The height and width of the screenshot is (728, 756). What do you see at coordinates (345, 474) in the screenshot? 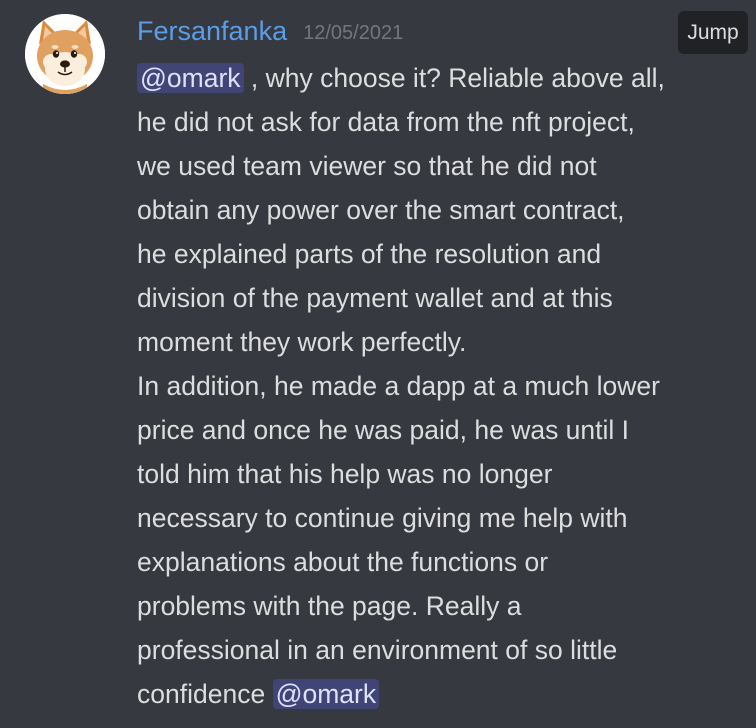
I see `message-line: told him that his help was no longer` at bounding box center [345, 474].